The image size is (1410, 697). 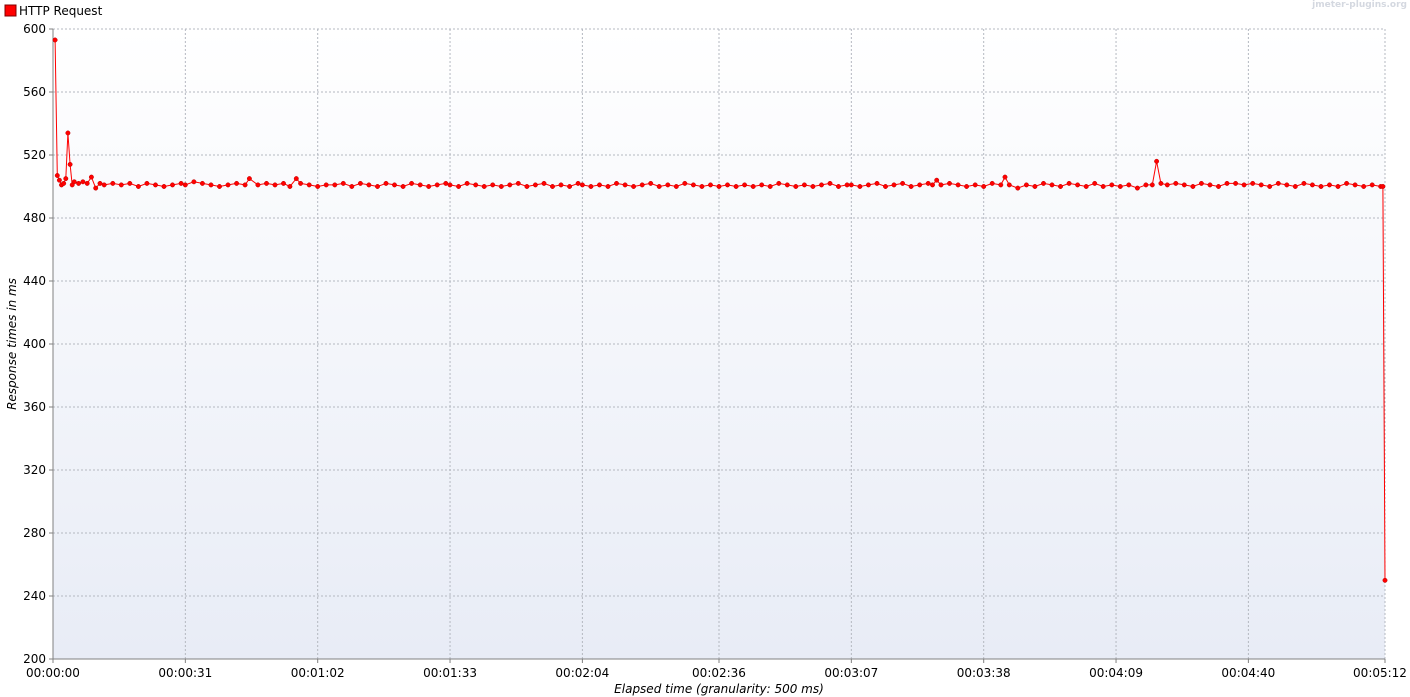 I want to click on x-tick-label: 00:01:02, so click(x=318, y=673).